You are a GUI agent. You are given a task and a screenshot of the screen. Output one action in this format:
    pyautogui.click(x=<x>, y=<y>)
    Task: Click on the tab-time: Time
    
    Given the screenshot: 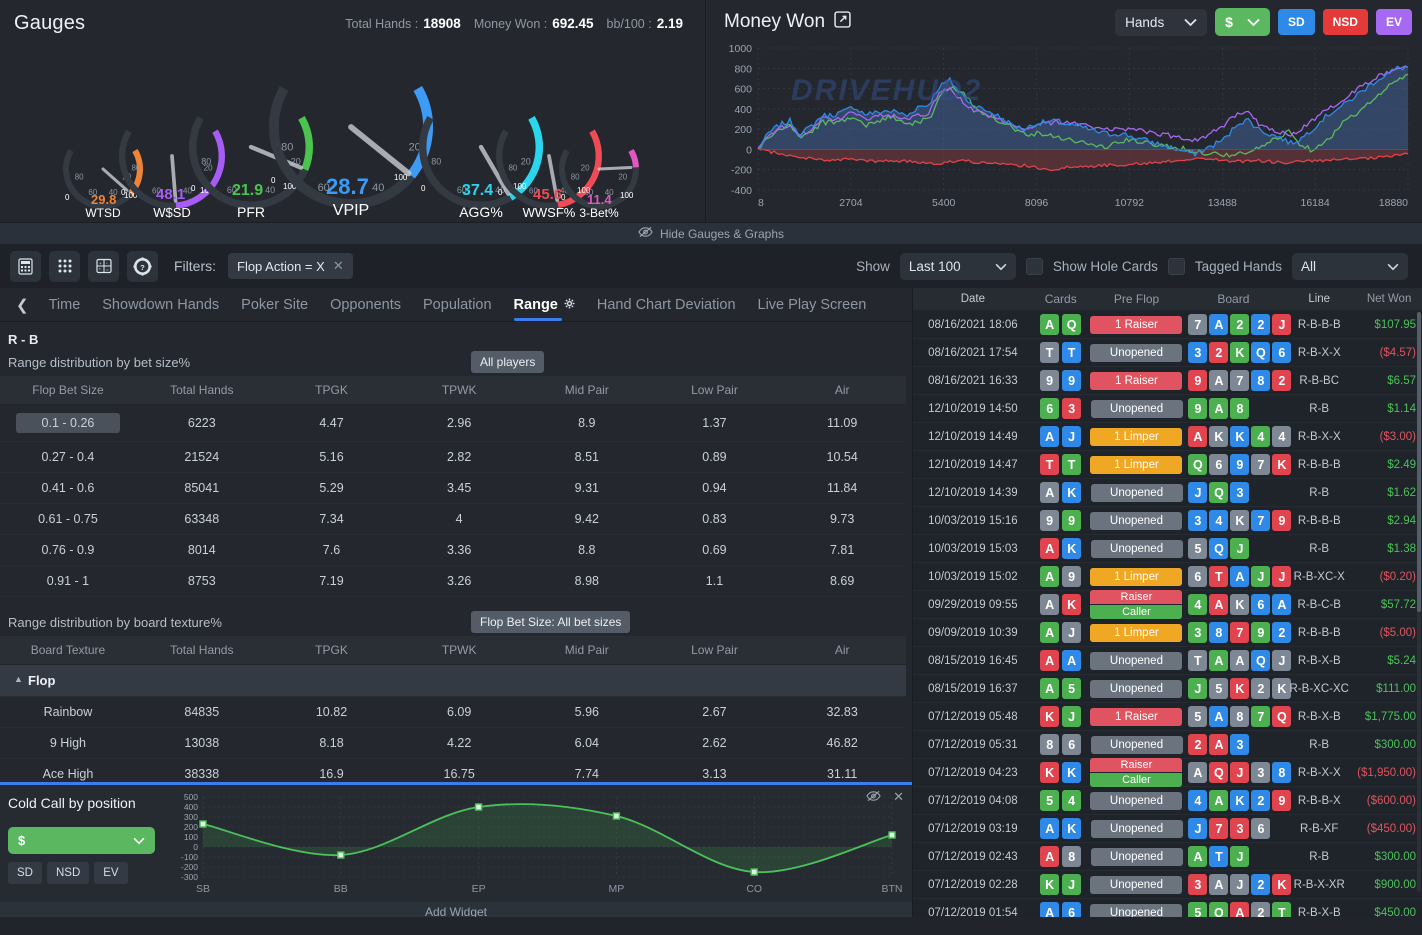 What is the action you would take?
    pyautogui.click(x=65, y=305)
    